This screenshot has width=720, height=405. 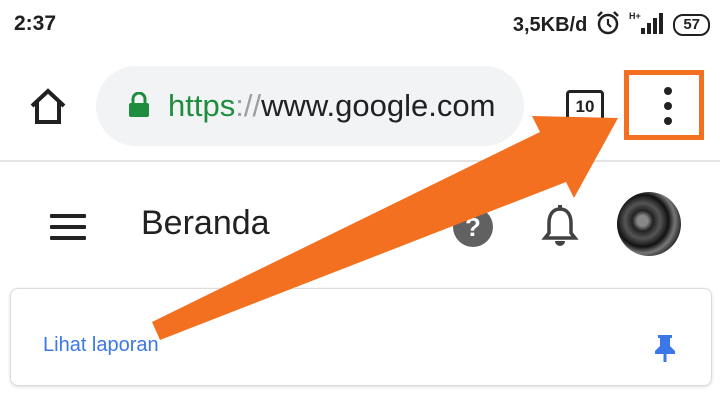 I want to click on lock-icon, so click(x=139, y=107).